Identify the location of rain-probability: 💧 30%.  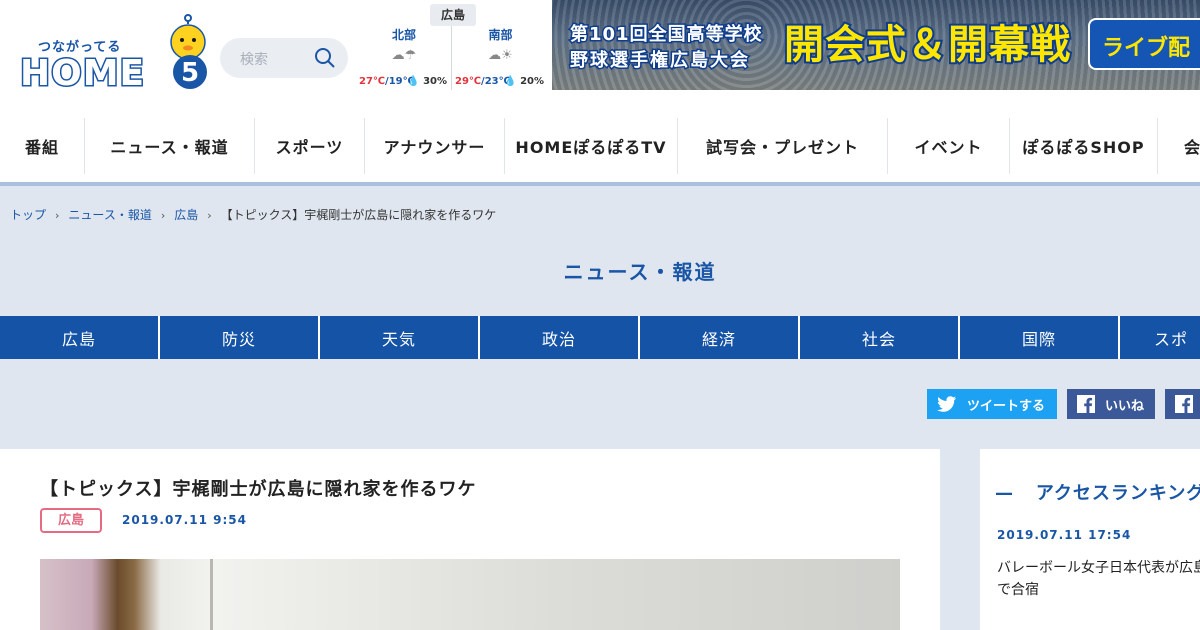
(427, 81).